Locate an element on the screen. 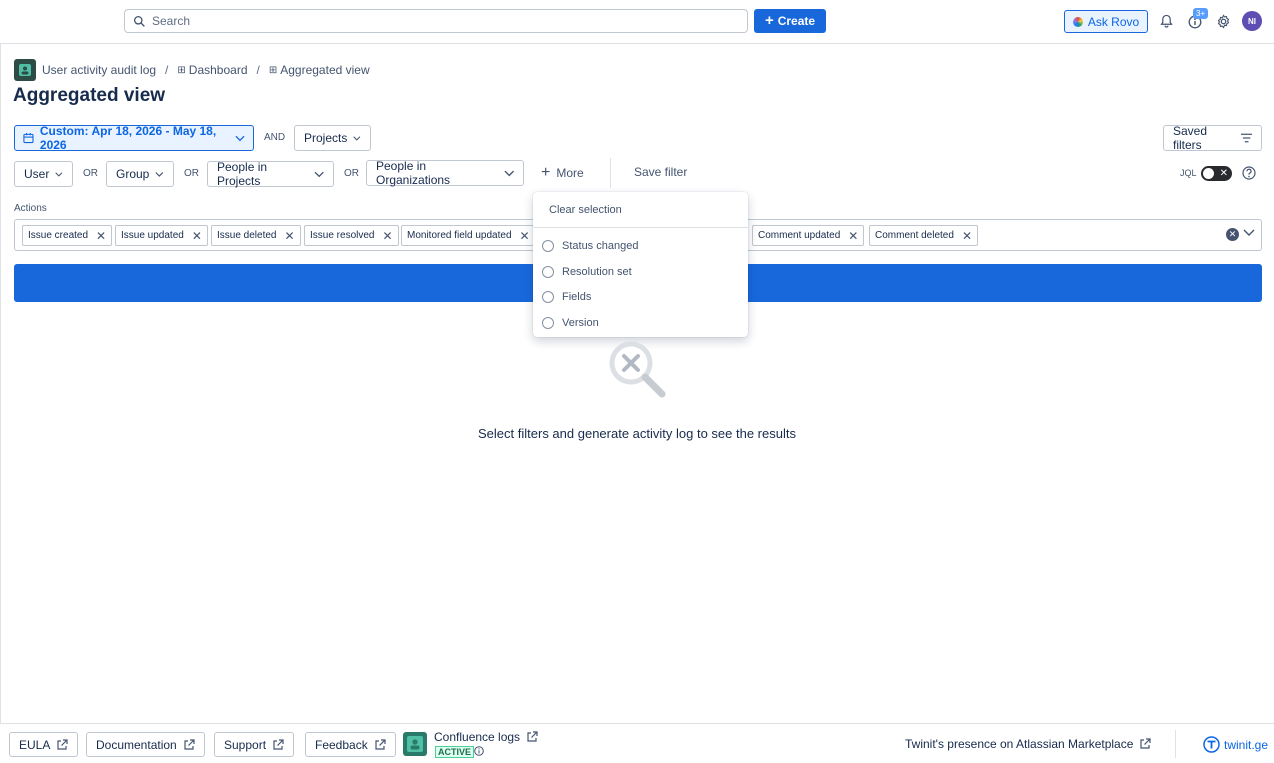 The height and width of the screenshot is (763, 1274). action-tag: Issue resolved ✕ is located at coordinates (351, 235).